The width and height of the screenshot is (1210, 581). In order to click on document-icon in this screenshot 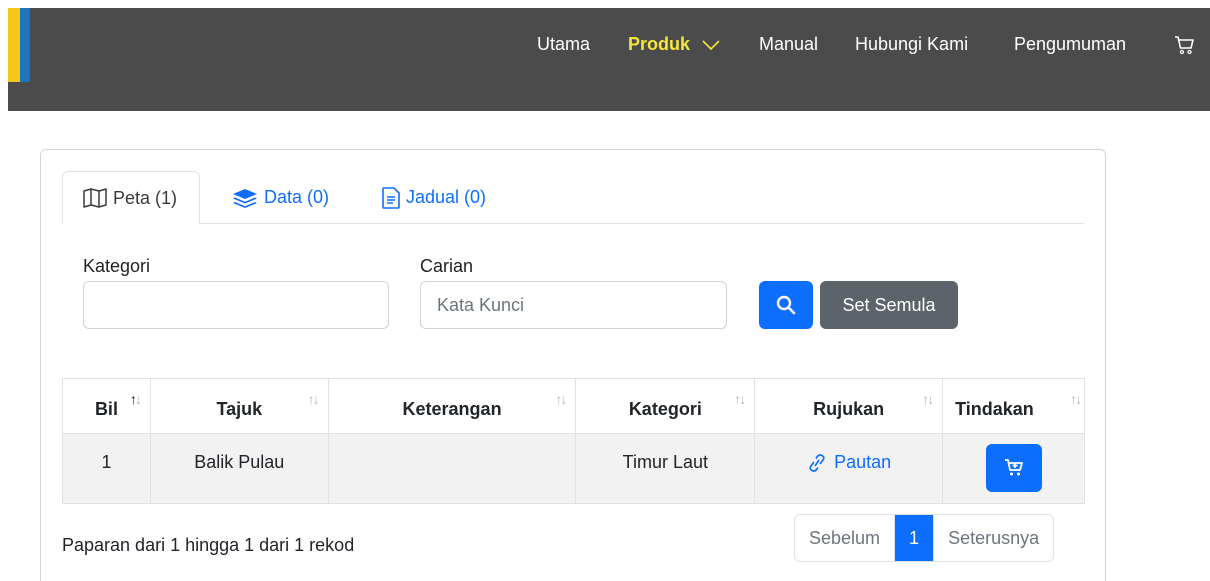, I will do `click(391, 197)`.